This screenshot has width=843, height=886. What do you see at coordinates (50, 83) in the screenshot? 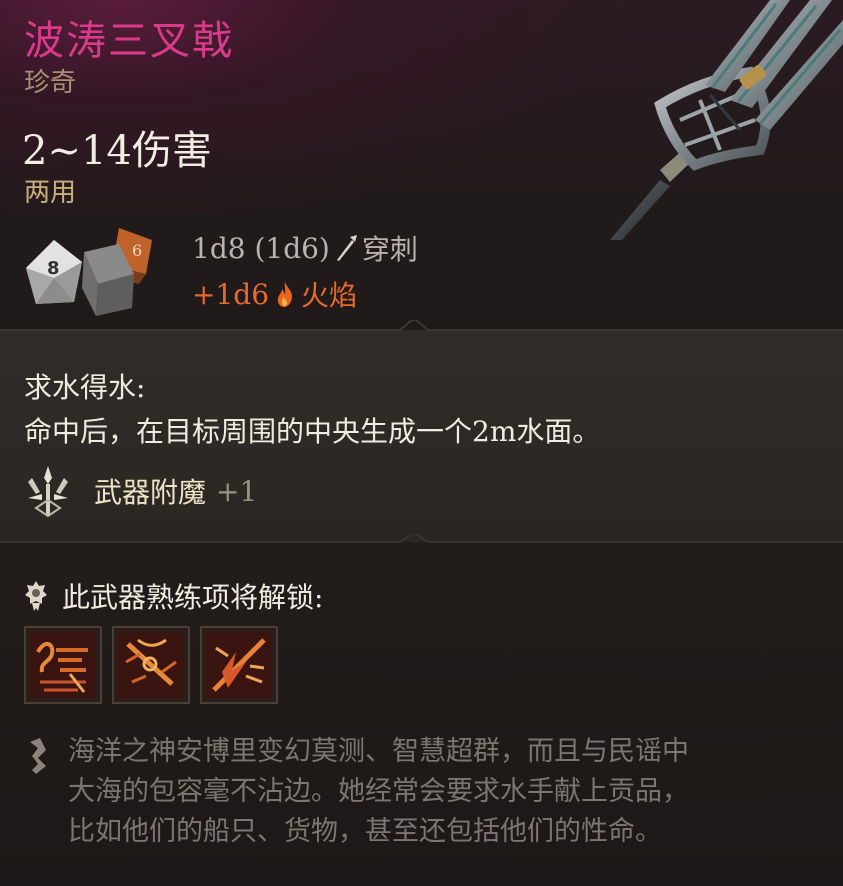
I see `item-rarity: 珍奇` at bounding box center [50, 83].